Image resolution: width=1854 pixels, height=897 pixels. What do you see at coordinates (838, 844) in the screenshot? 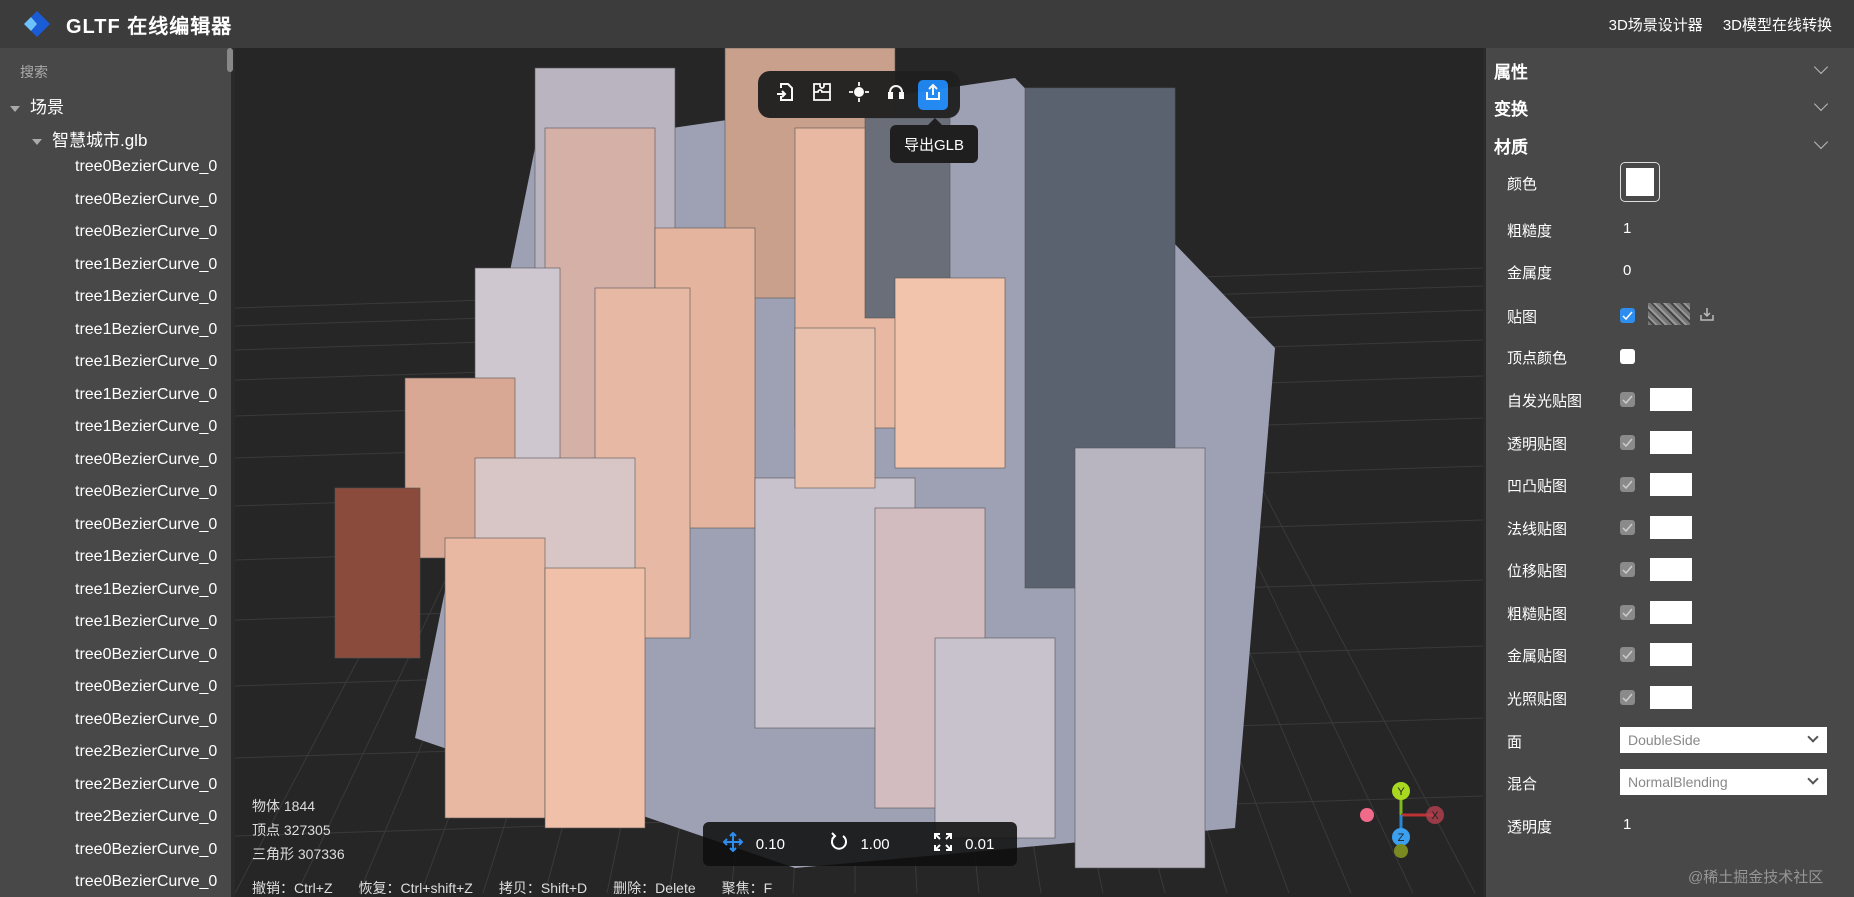
I see `rotate-icon` at bounding box center [838, 844].